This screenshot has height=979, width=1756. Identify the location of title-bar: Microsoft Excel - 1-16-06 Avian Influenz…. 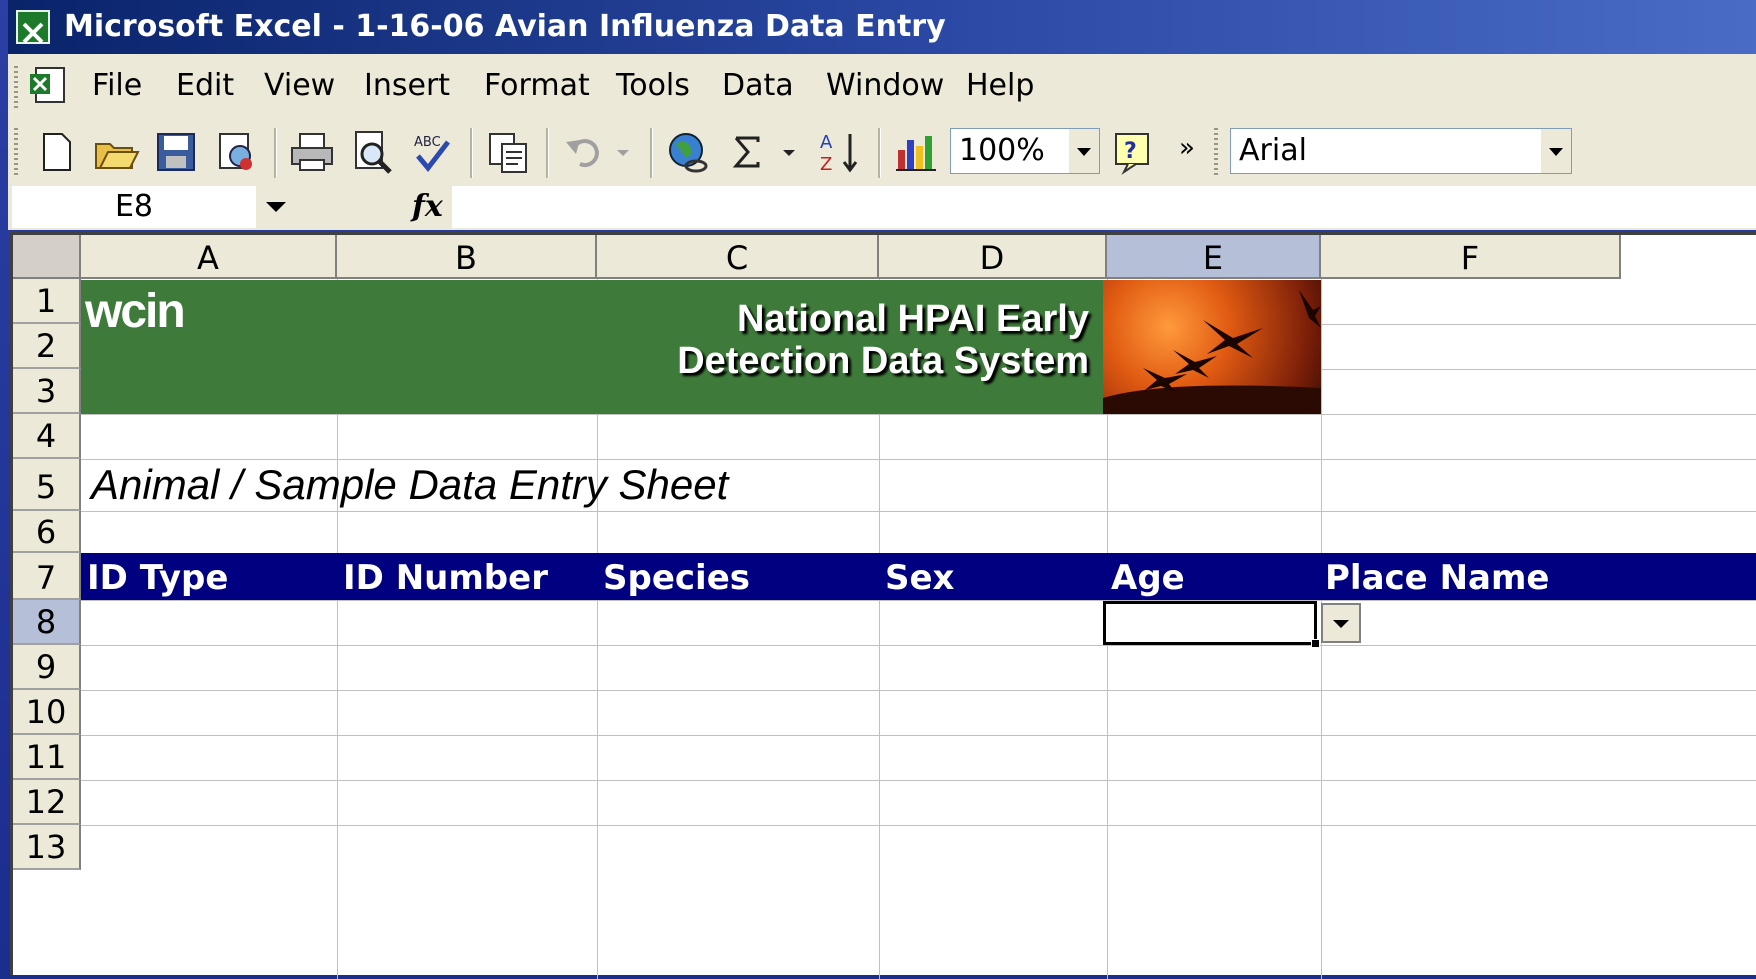
(882, 27).